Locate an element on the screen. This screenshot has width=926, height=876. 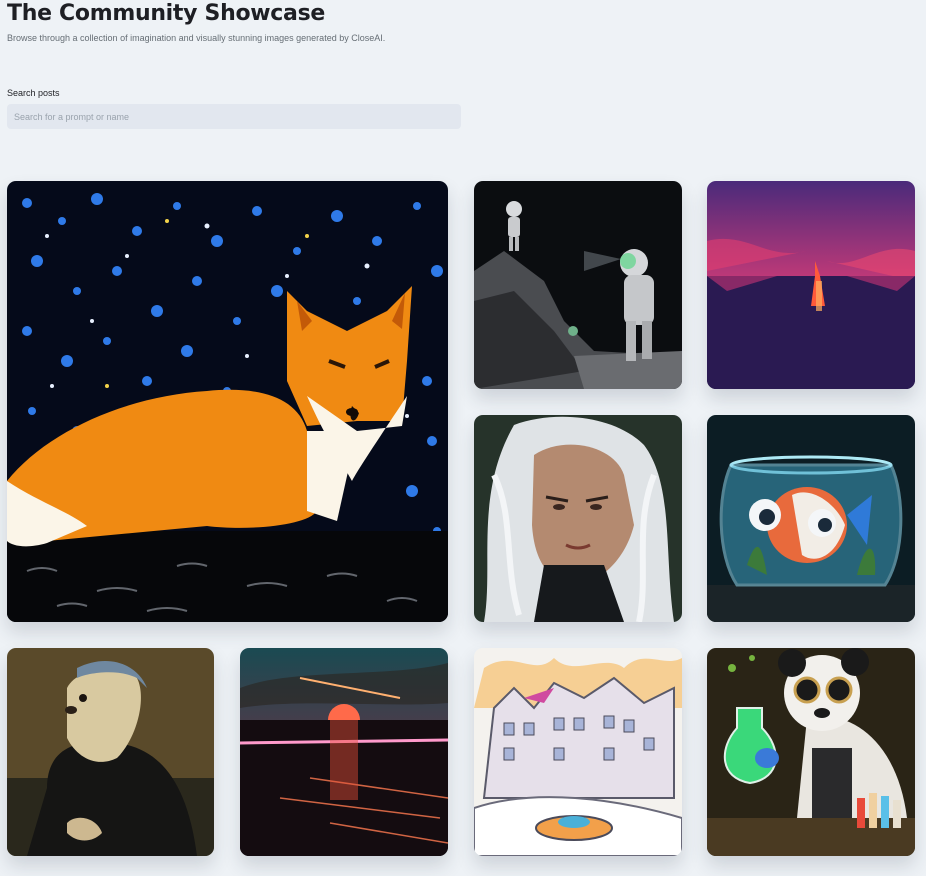
neon-sea-image is located at coordinates (344, 752).